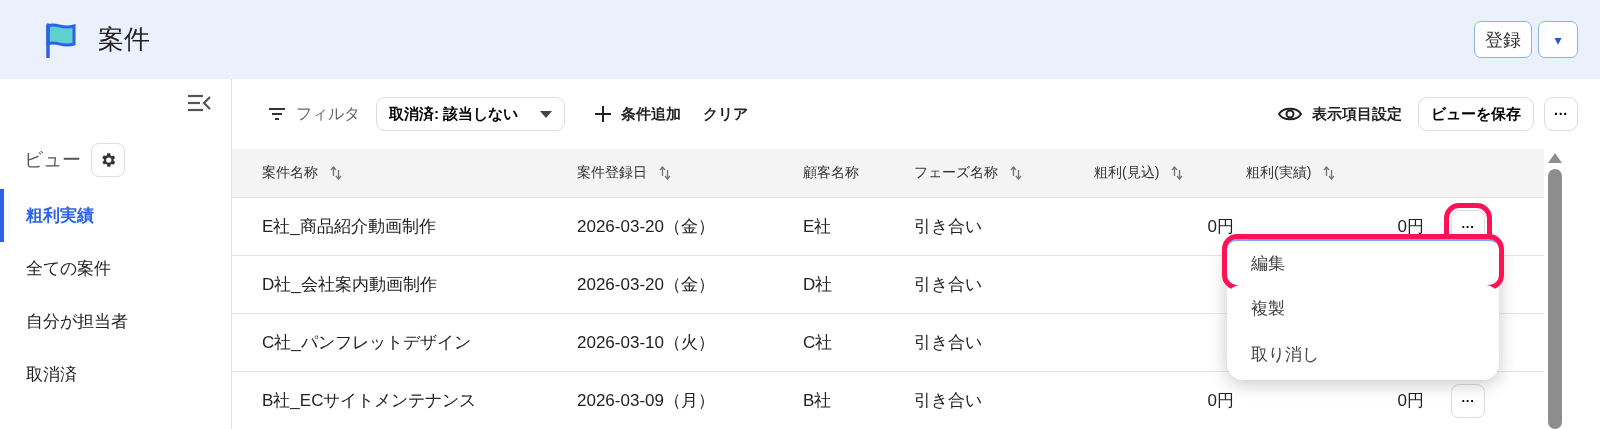 This screenshot has width=1600, height=429. I want to click on table-cell: B社, so click(817, 400).